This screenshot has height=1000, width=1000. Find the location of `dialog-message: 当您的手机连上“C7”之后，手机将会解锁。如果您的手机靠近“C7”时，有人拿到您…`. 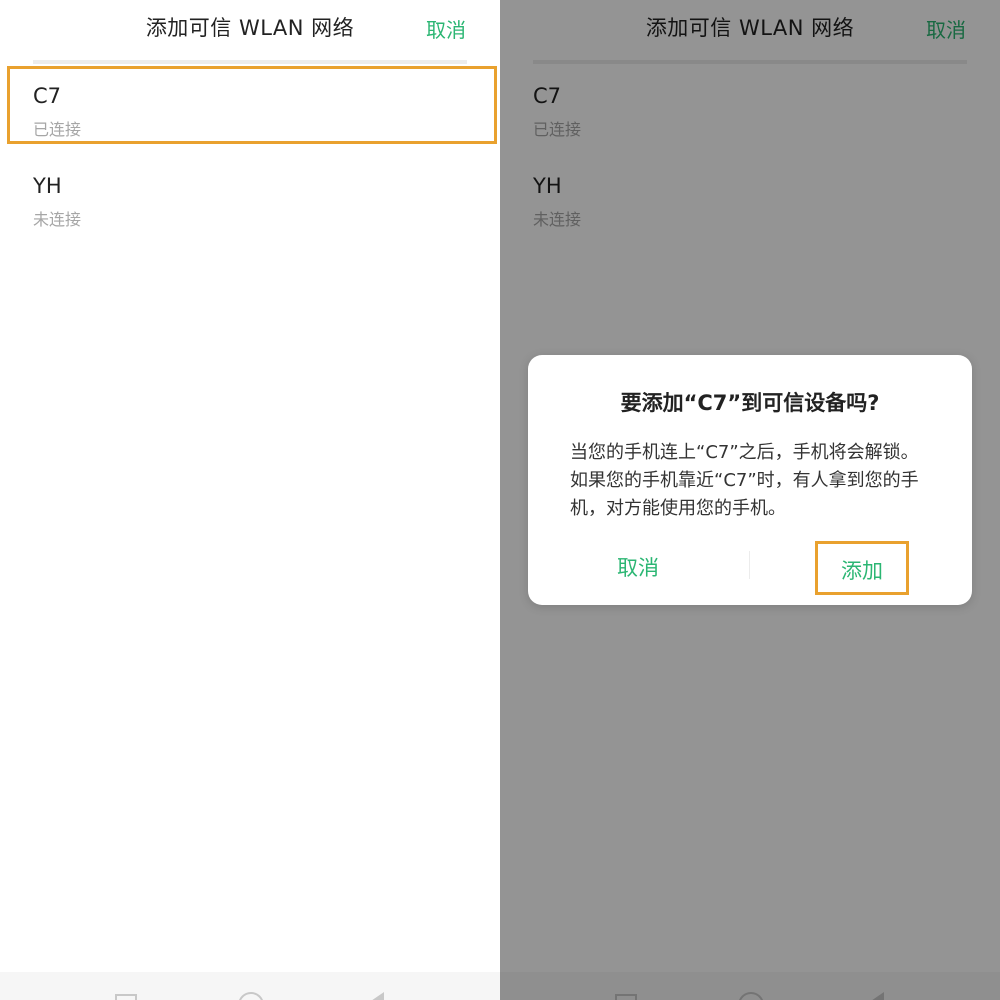

dialog-message: 当您的手机连上“C7”之后，手机将会解锁。如果您的手机靠近“C7”时，有人拿到您… is located at coordinates (744, 480).